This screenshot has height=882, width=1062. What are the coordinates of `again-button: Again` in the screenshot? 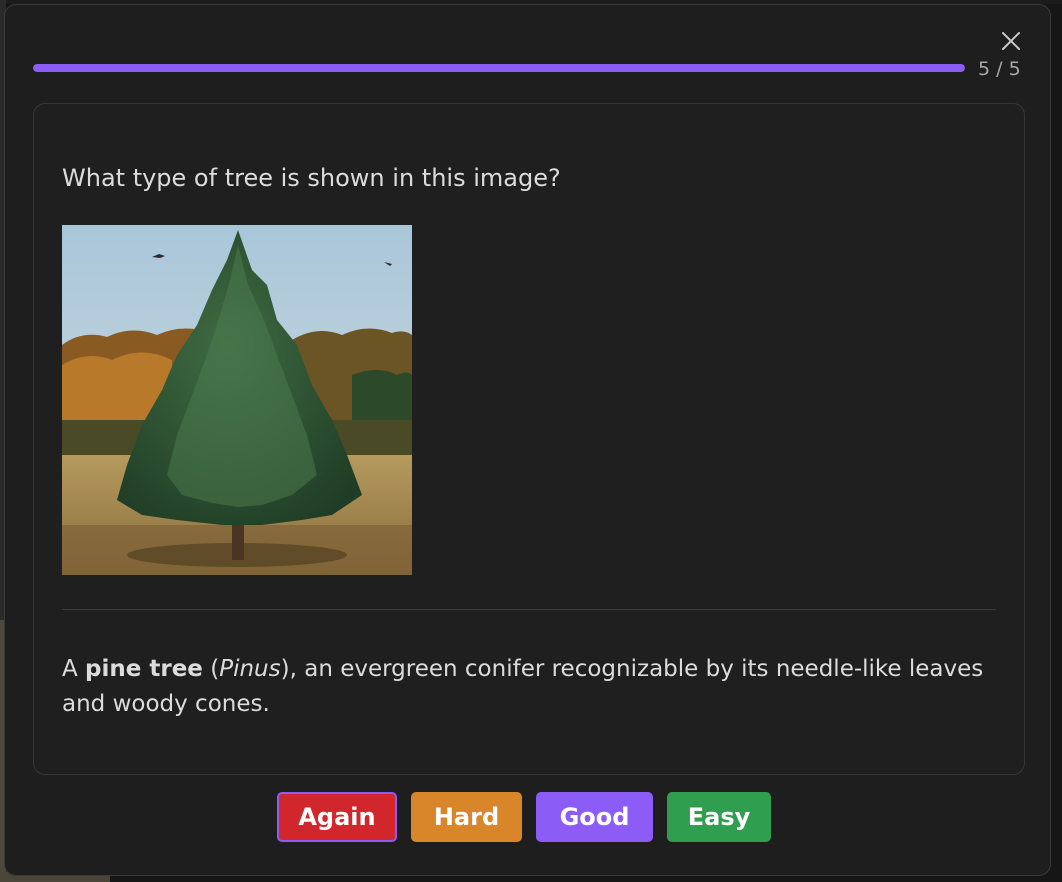 It's located at (337, 817).